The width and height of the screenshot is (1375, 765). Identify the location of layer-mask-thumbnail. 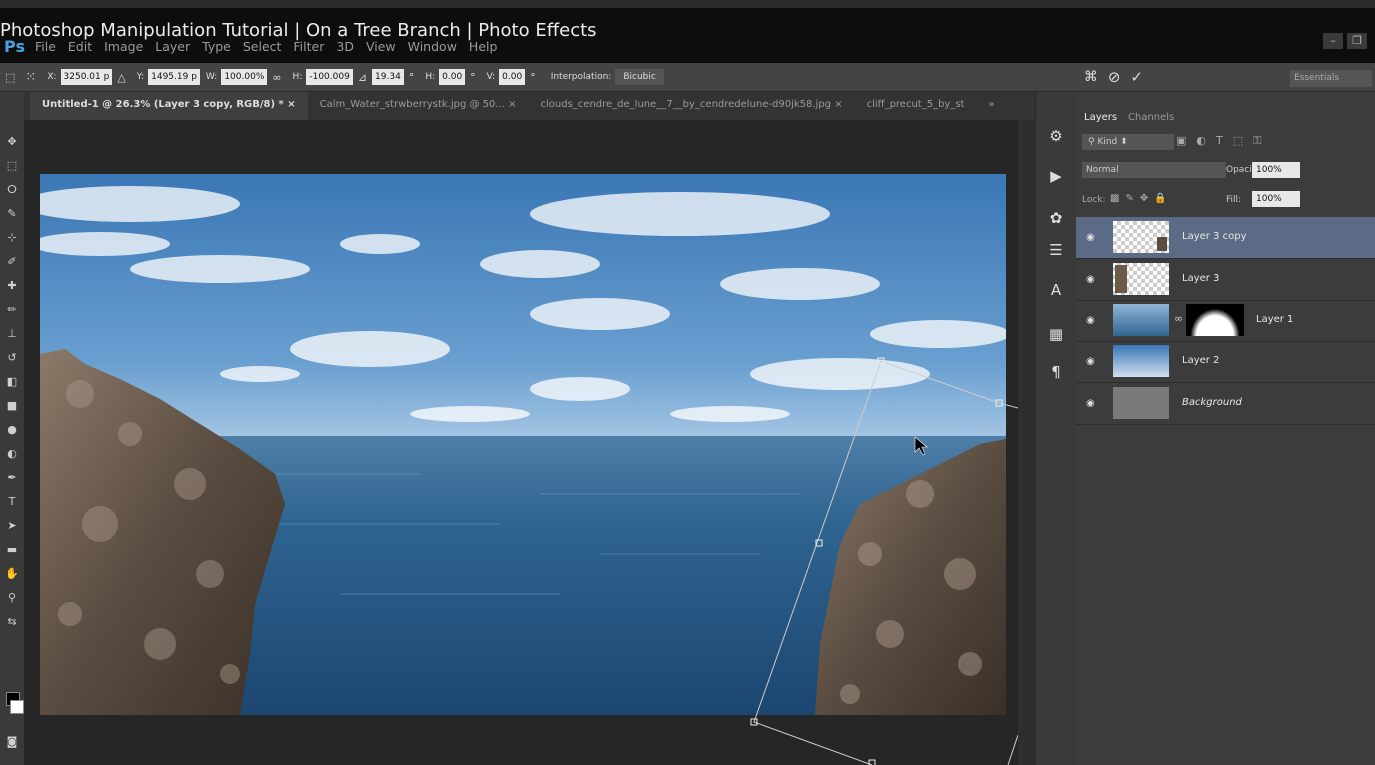
(1215, 320).